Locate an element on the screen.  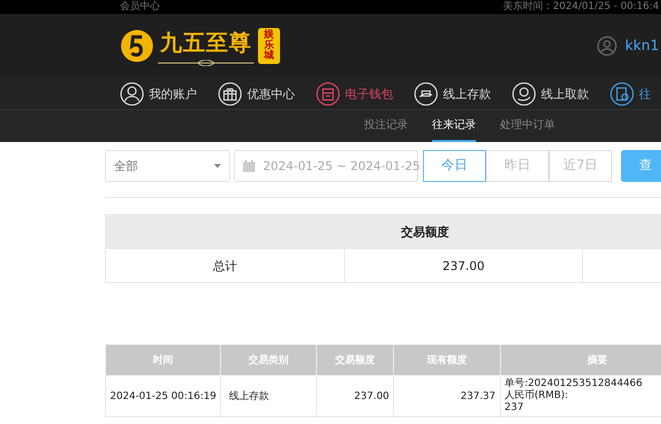
top-link: 会员中心 is located at coordinates (140, 7).